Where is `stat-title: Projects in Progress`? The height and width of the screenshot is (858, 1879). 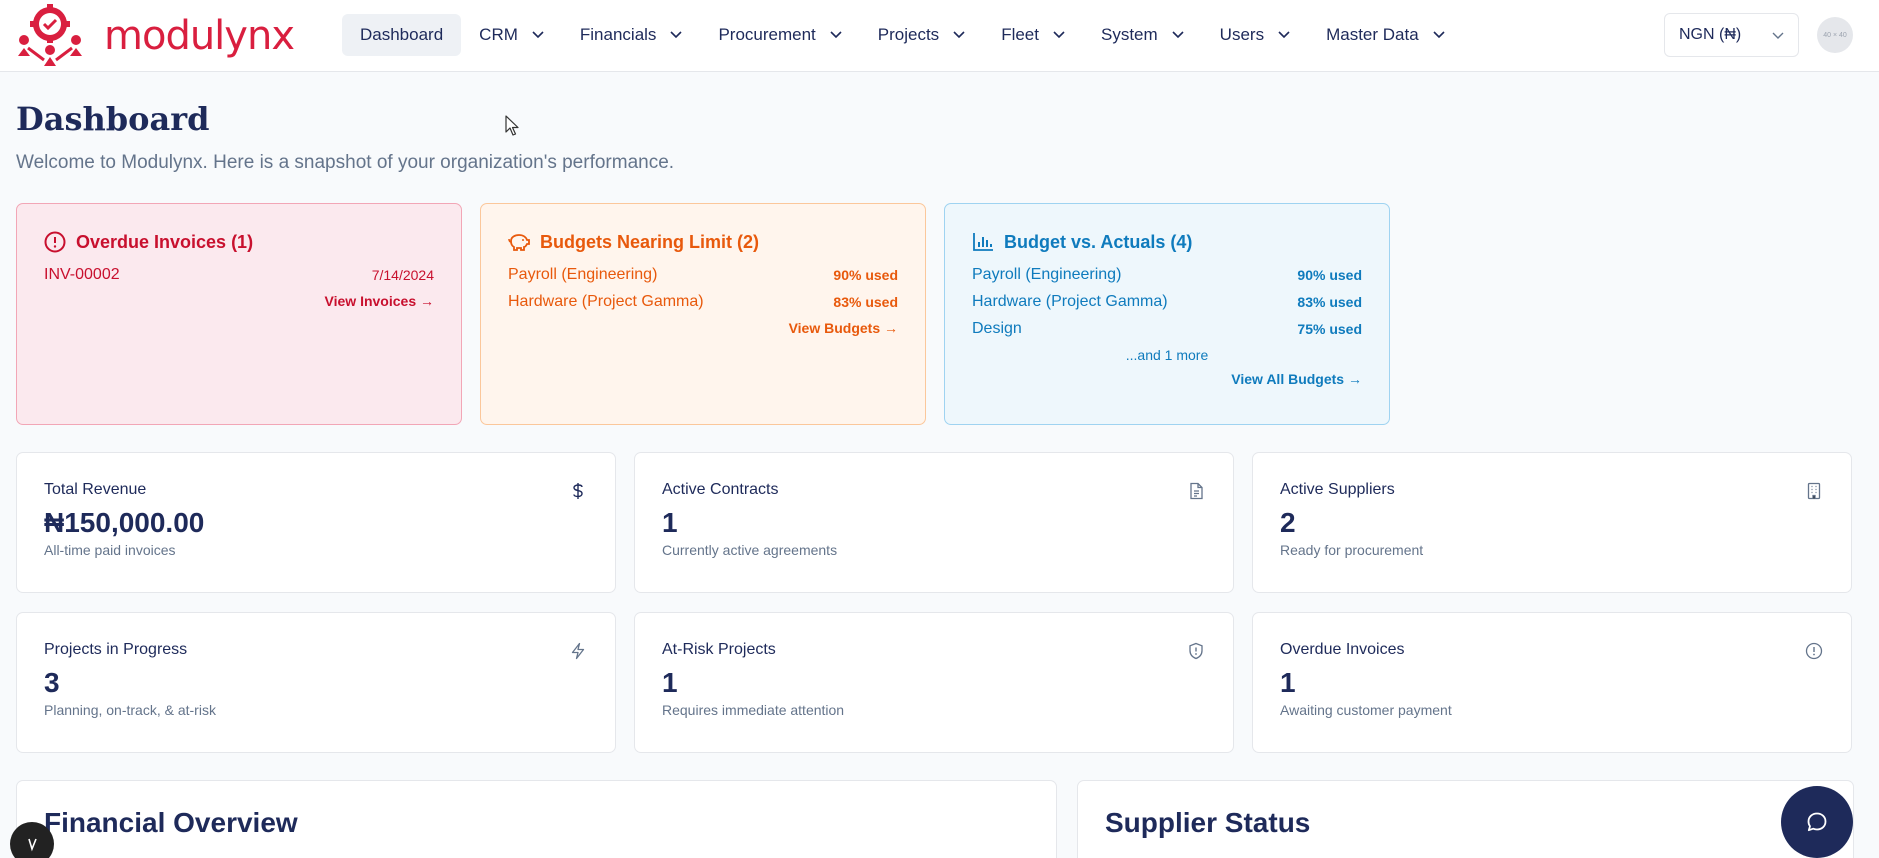
stat-title: Projects in Progress is located at coordinates (116, 649).